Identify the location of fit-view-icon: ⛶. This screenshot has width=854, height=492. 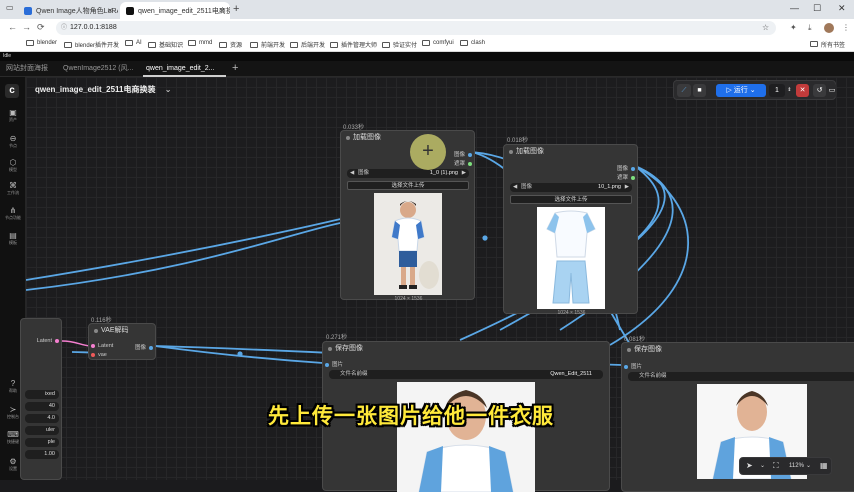
(776, 466).